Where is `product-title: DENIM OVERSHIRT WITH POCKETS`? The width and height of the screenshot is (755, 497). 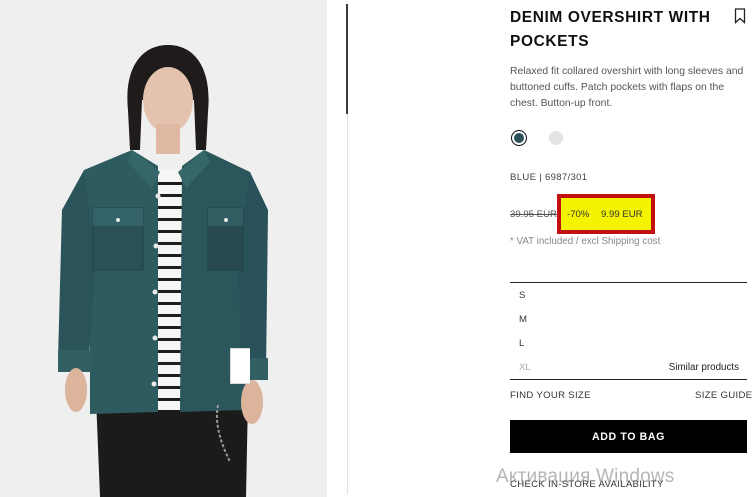
product-title: DENIM OVERSHIRT WITH POCKETS is located at coordinates (610, 29).